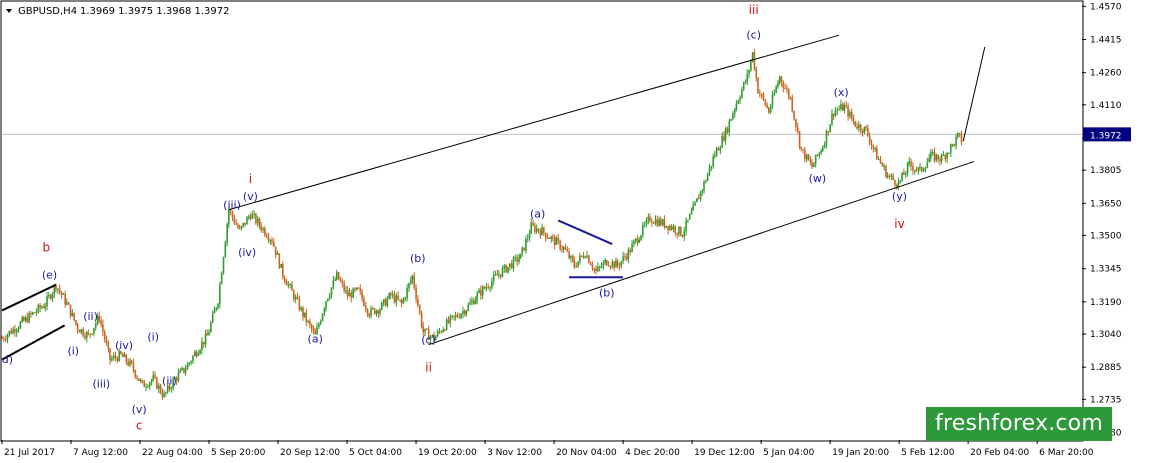  Describe the element at coordinates (1106, 368) in the screenshot. I see `y-tick-label: 1.2885` at that location.